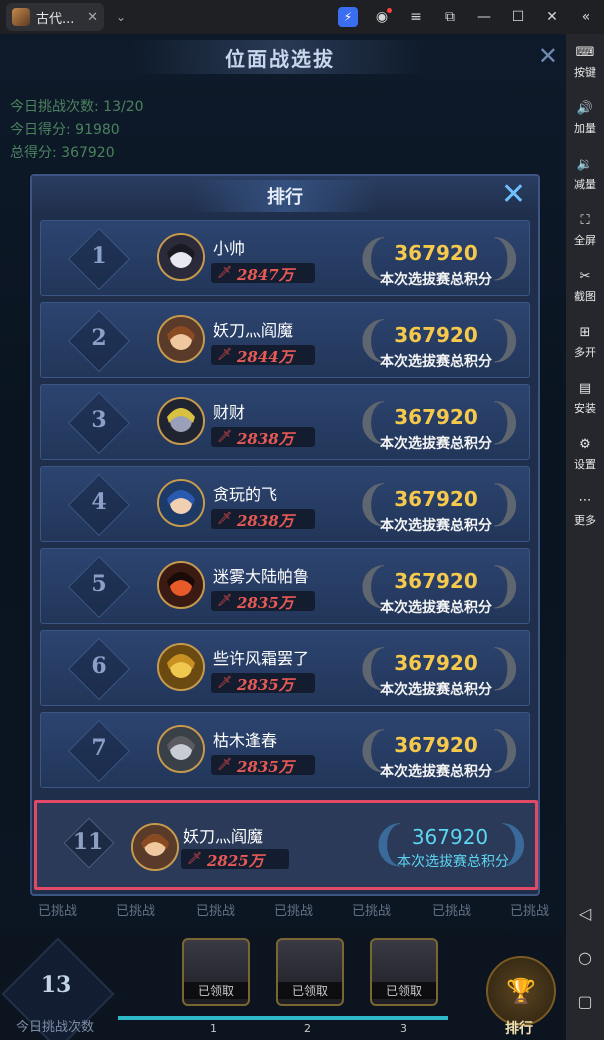 Image resolution: width=604 pixels, height=1040 pixels. Describe the element at coordinates (223, 836) in the screenshot. I see `my-player-name: 妖刀灬阎魔` at that location.